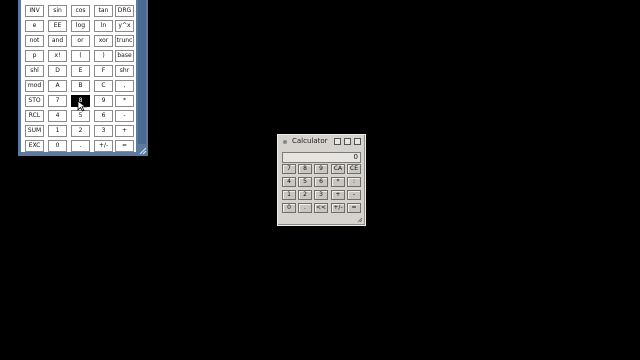 The height and width of the screenshot is (360, 640). Describe the element at coordinates (338, 182) in the screenshot. I see `calc-key-button: *` at that location.